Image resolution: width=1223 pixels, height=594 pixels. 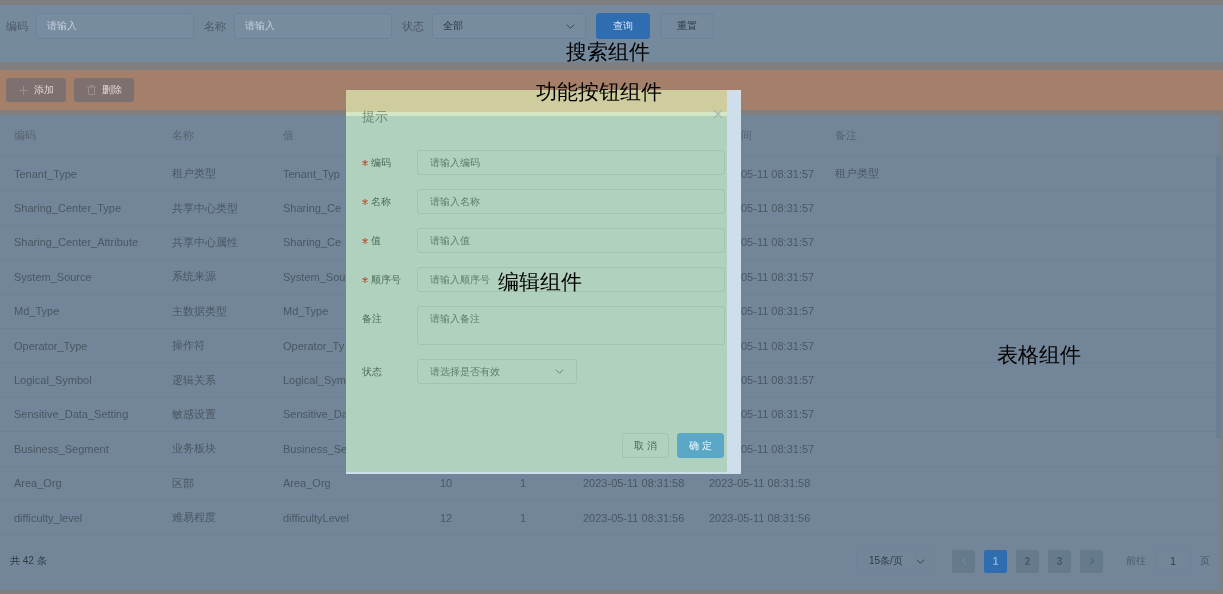 What do you see at coordinates (623, 26) in the screenshot?
I see `query-button: 查询` at bounding box center [623, 26].